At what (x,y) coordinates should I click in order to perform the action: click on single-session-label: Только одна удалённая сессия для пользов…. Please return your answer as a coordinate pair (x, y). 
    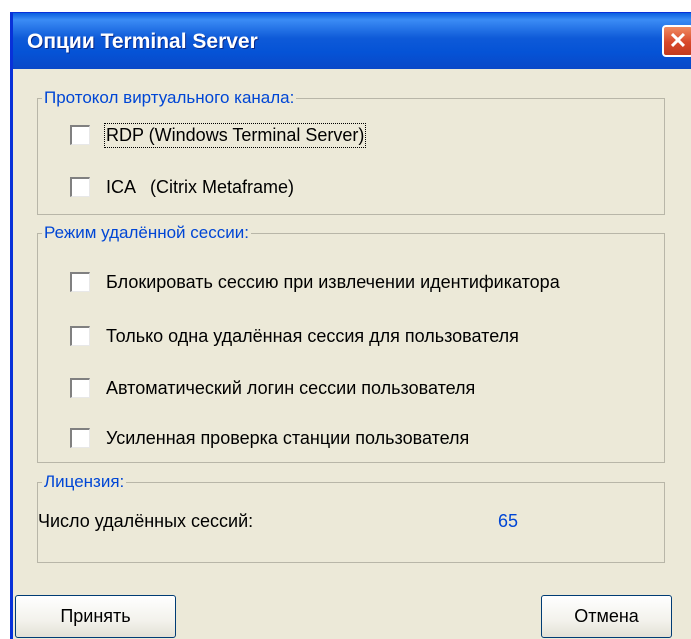
    Looking at the image, I should click on (312, 336).